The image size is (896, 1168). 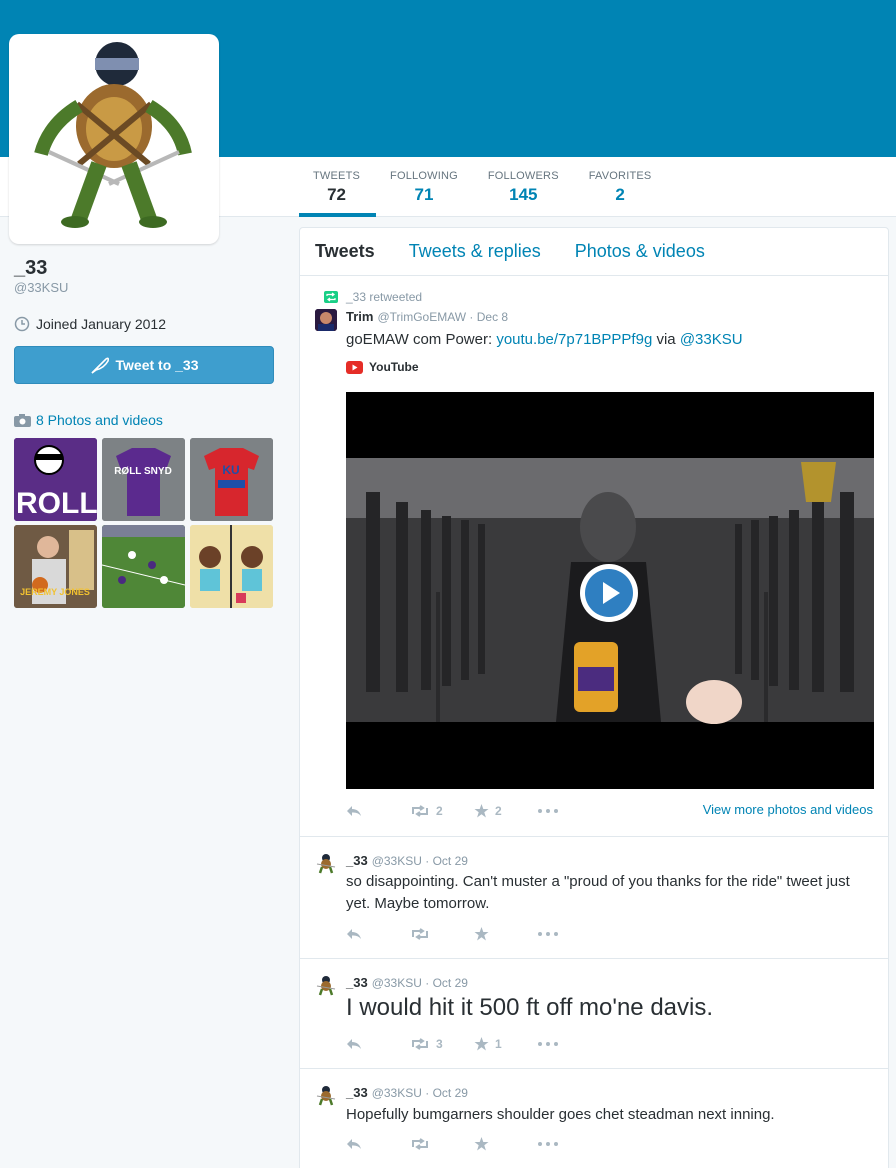 What do you see at coordinates (574, 339) in the screenshot?
I see `tweet-link: youtu.be/7p71BPPPf9g` at bounding box center [574, 339].